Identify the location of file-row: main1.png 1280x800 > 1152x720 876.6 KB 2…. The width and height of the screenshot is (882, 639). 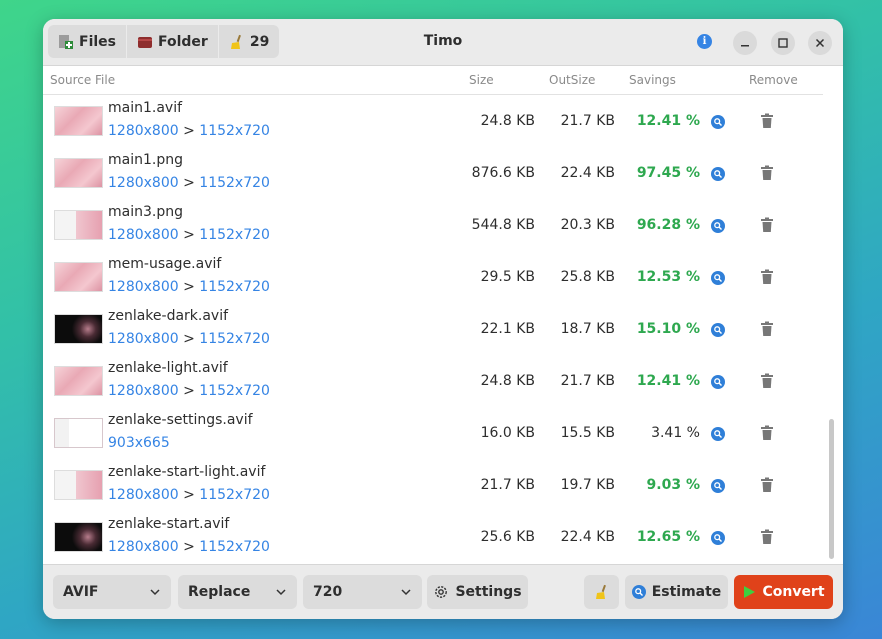
(433, 174).